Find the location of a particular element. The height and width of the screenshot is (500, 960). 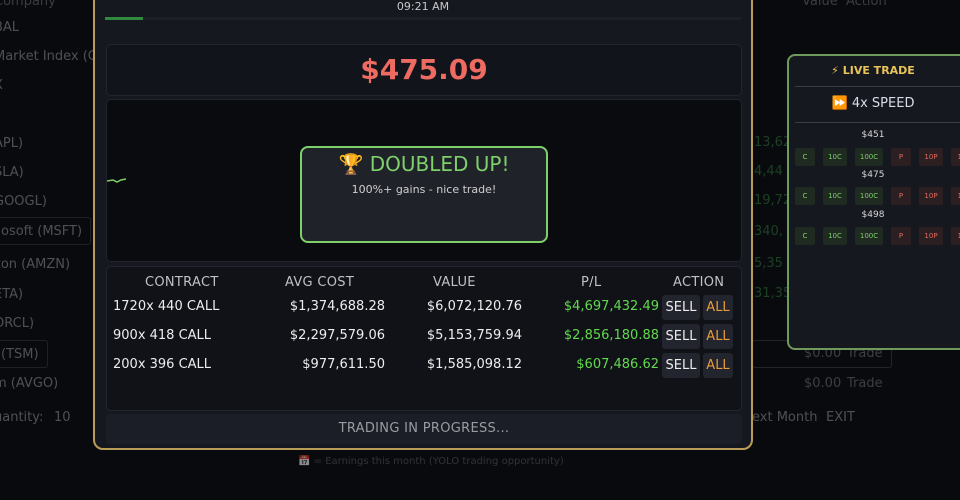

time-progress-fill is located at coordinates (124, 18).